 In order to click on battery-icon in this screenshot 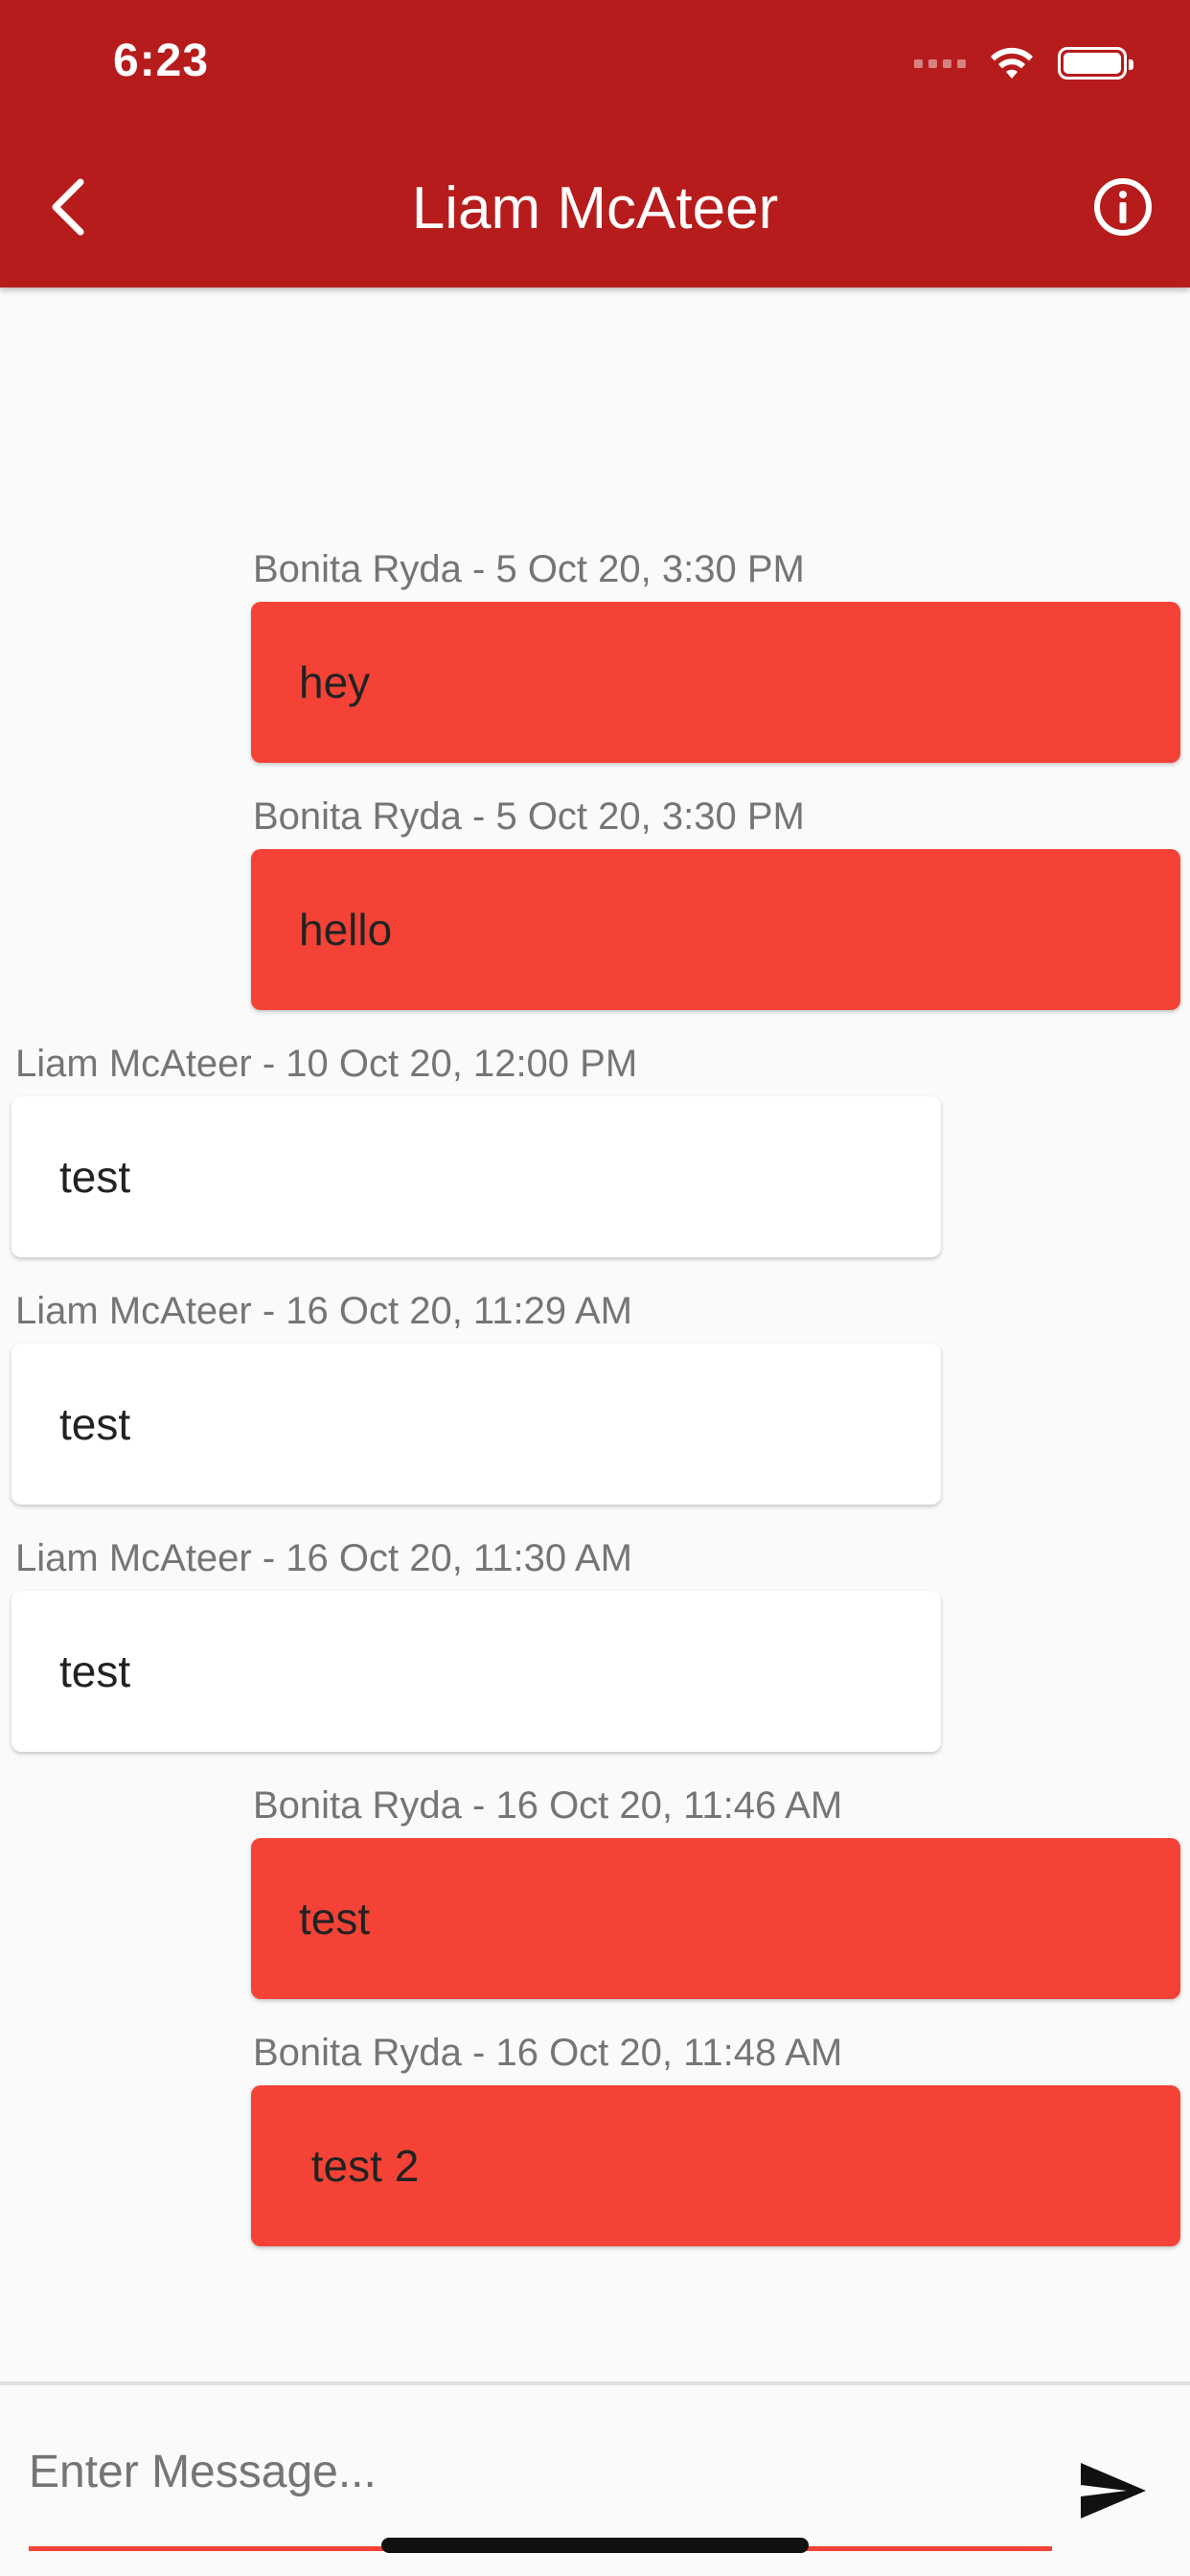, I will do `click(1096, 63)`.